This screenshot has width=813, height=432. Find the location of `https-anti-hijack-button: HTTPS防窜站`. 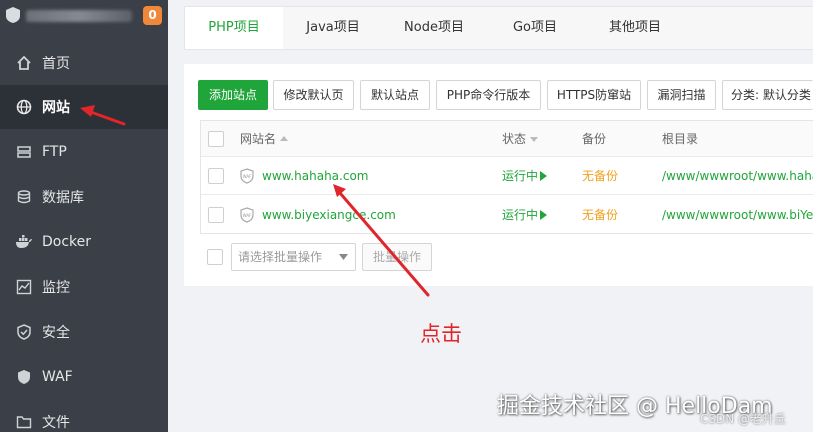

https-anti-hijack-button: HTTPS防窜站 is located at coordinates (594, 95).